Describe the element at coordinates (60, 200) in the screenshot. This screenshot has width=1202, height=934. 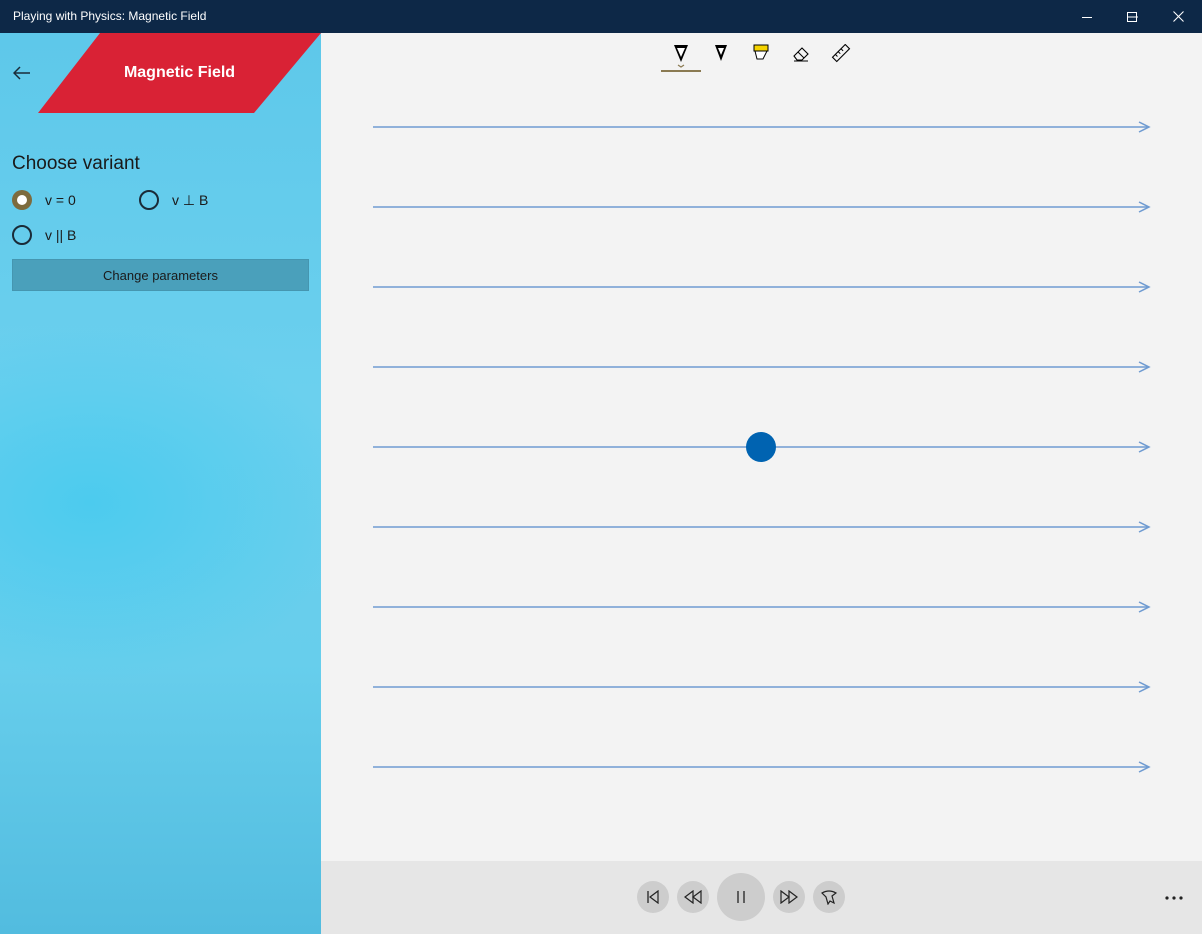
I see `radio-label: v = 0` at that location.